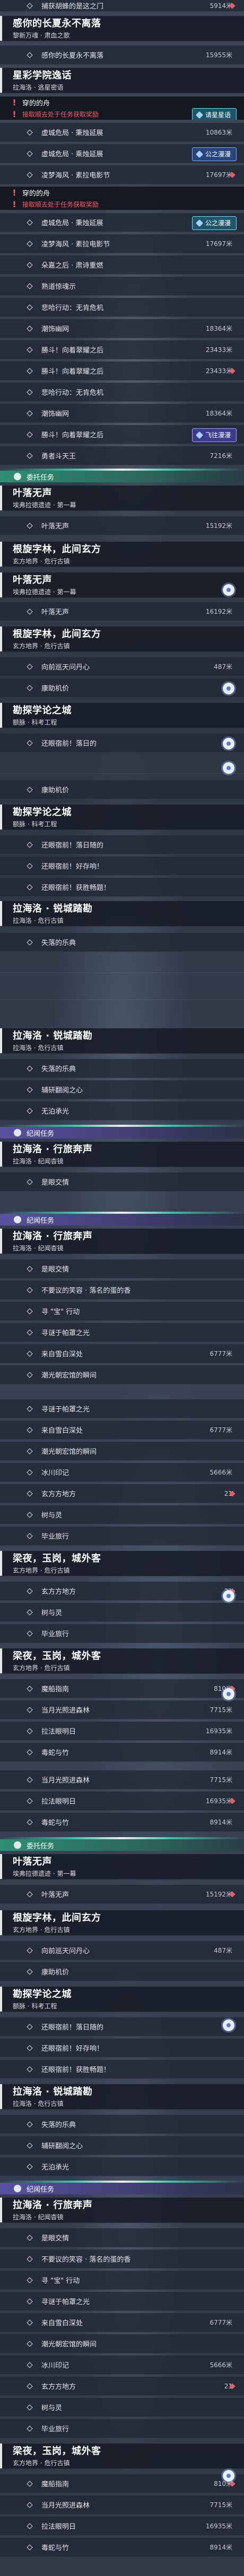 This screenshot has width=244, height=2576. What do you see at coordinates (122, 132) in the screenshot?
I see `quest-step-row: 虚城危局 · 秉烛延展 10863米` at bounding box center [122, 132].